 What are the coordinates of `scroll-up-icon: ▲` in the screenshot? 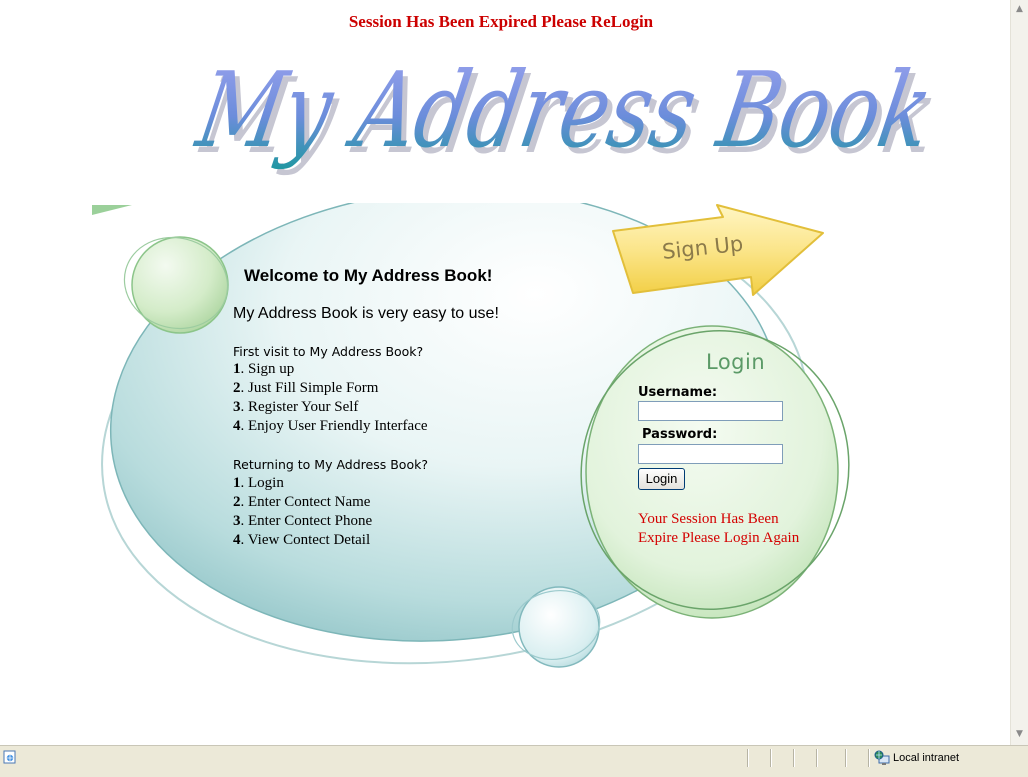 It's located at (1019, 9).